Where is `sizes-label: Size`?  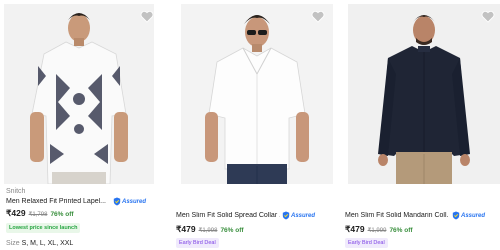 sizes-label: Size is located at coordinates (13, 243).